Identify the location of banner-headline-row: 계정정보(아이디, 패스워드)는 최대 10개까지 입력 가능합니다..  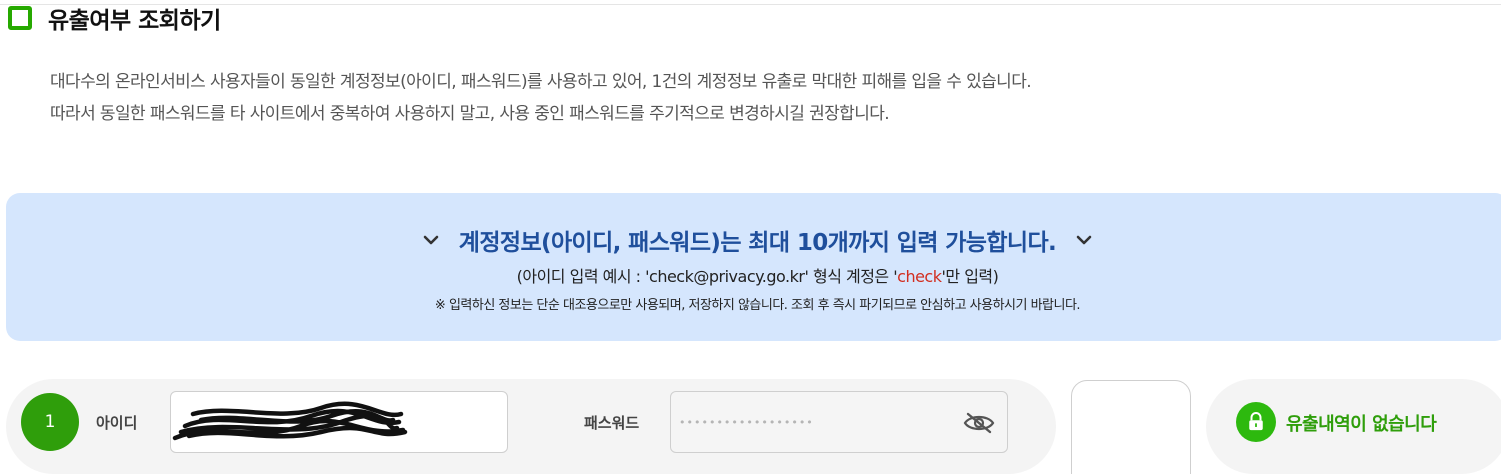
(757, 240).